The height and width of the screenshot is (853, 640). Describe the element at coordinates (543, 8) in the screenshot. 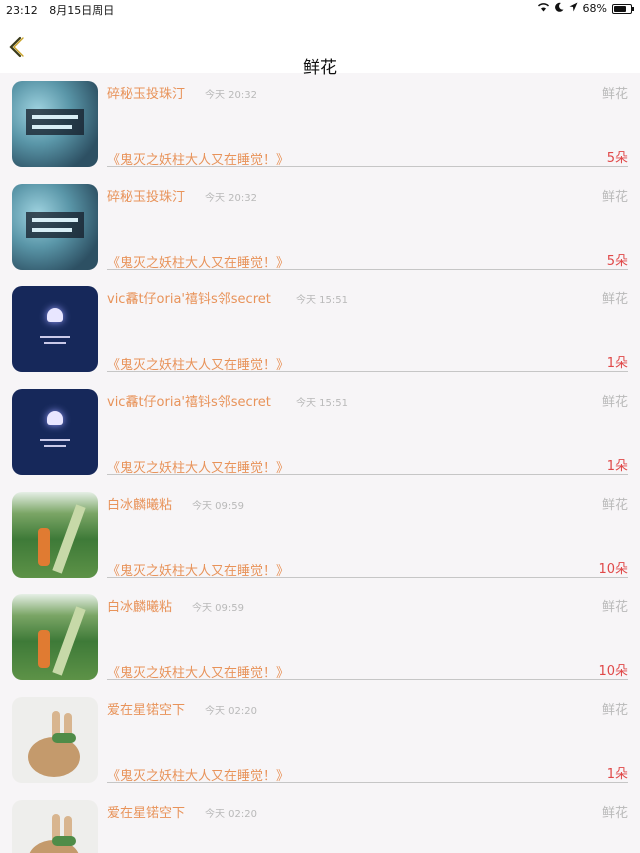

I see `wifi-icon` at that location.